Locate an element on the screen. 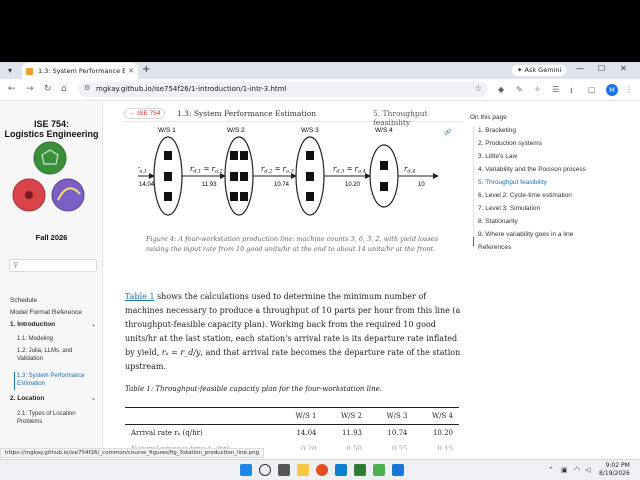 The image size is (640, 480). search-icon: ⚲ is located at coordinates (16, 265).